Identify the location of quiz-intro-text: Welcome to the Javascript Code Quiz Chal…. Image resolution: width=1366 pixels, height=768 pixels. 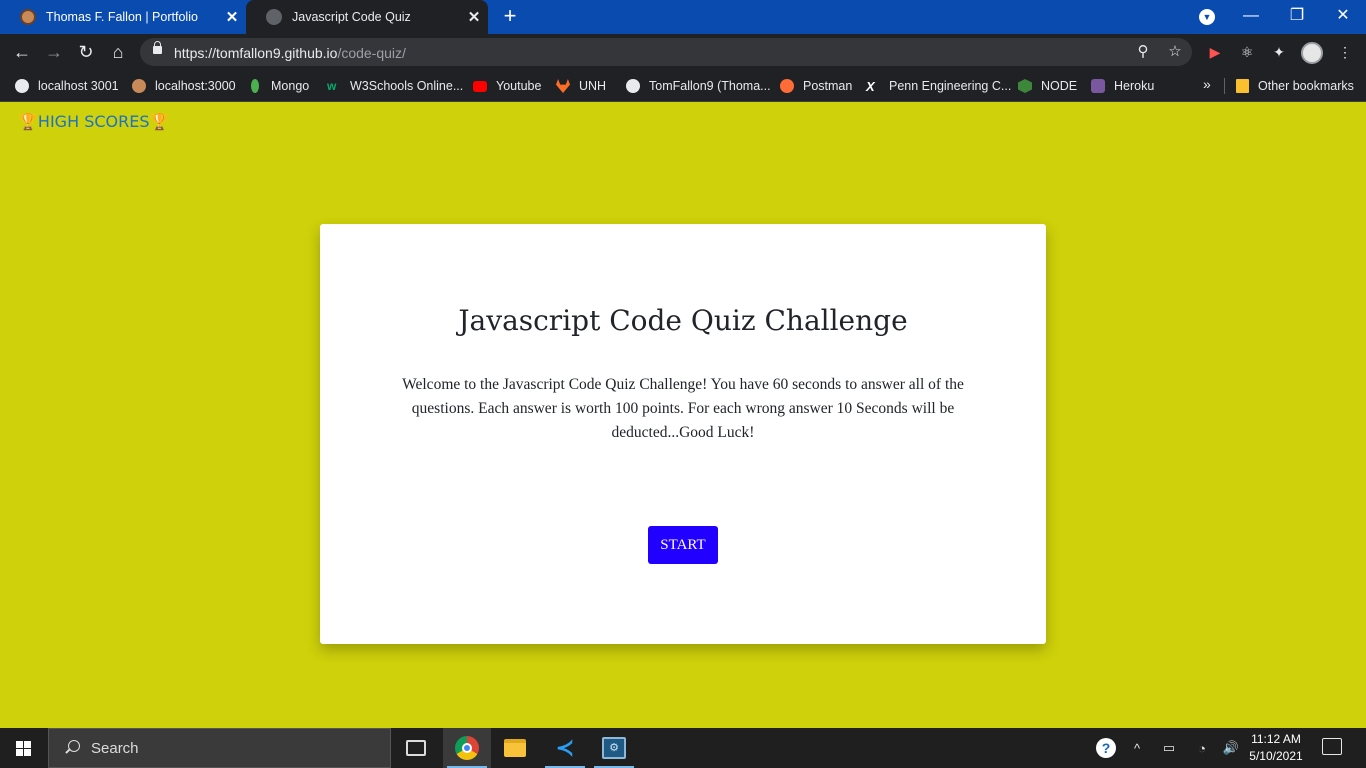
(683, 408).